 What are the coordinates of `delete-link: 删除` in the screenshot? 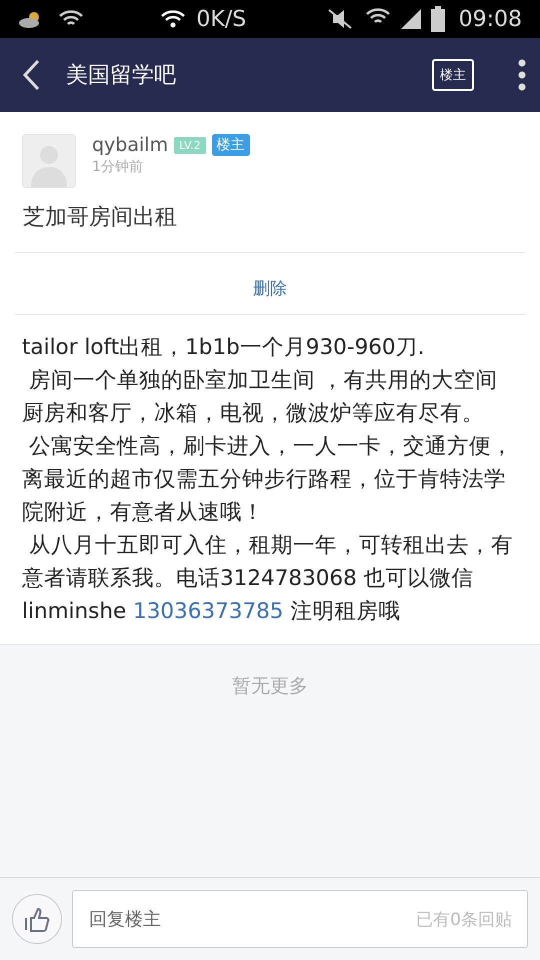 It's located at (270, 283).